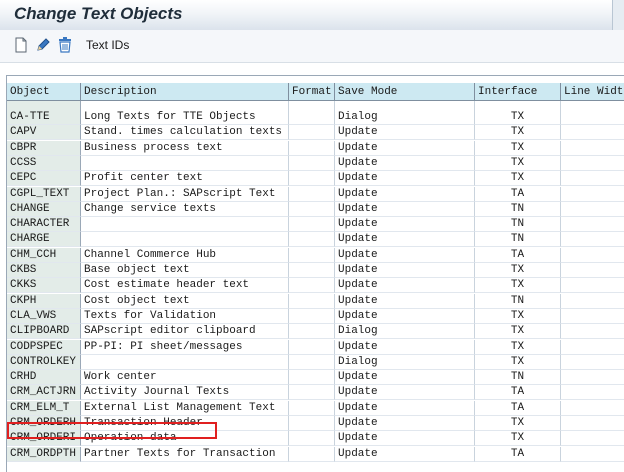 This screenshot has height=472, width=624. I want to click on column-header-object: Object, so click(44, 92).